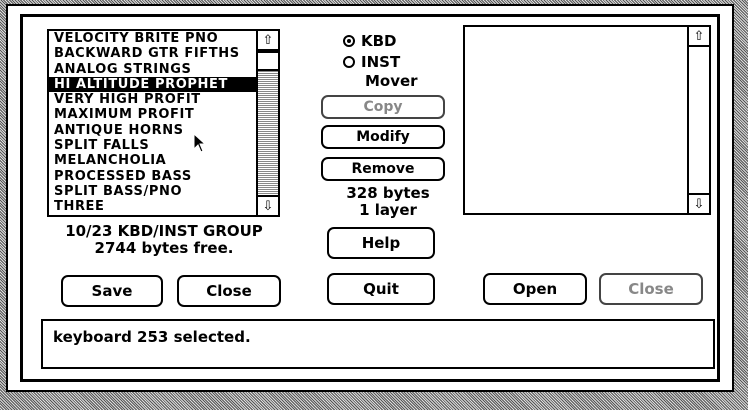 Image resolution: width=748 pixels, height=410 pixels. I want to click on modify-button: Modify, so click(383, 137).